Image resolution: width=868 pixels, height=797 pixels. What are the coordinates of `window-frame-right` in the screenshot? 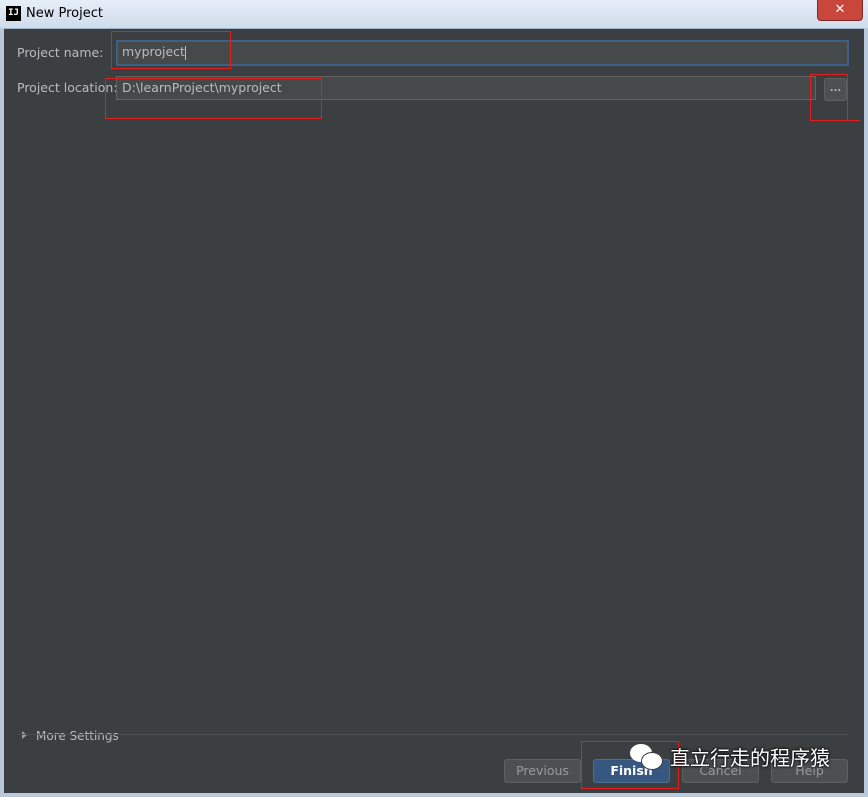 It's located at (866, 412).